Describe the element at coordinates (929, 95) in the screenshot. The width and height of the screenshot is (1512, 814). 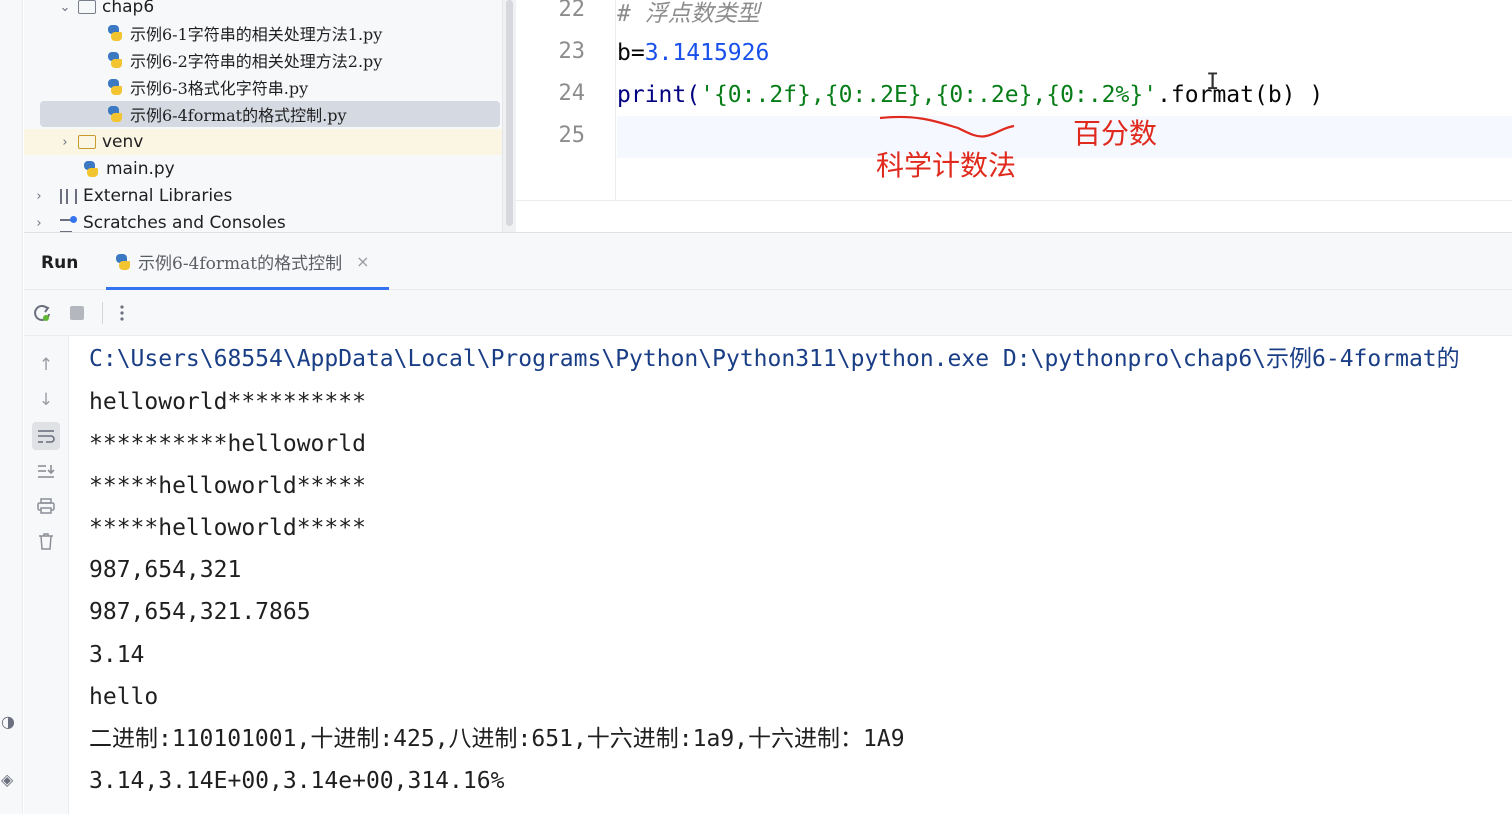
I see `code-string: '{0:.2f},{0:.2E},{0:.2e},{0:.2%}'` at that location.